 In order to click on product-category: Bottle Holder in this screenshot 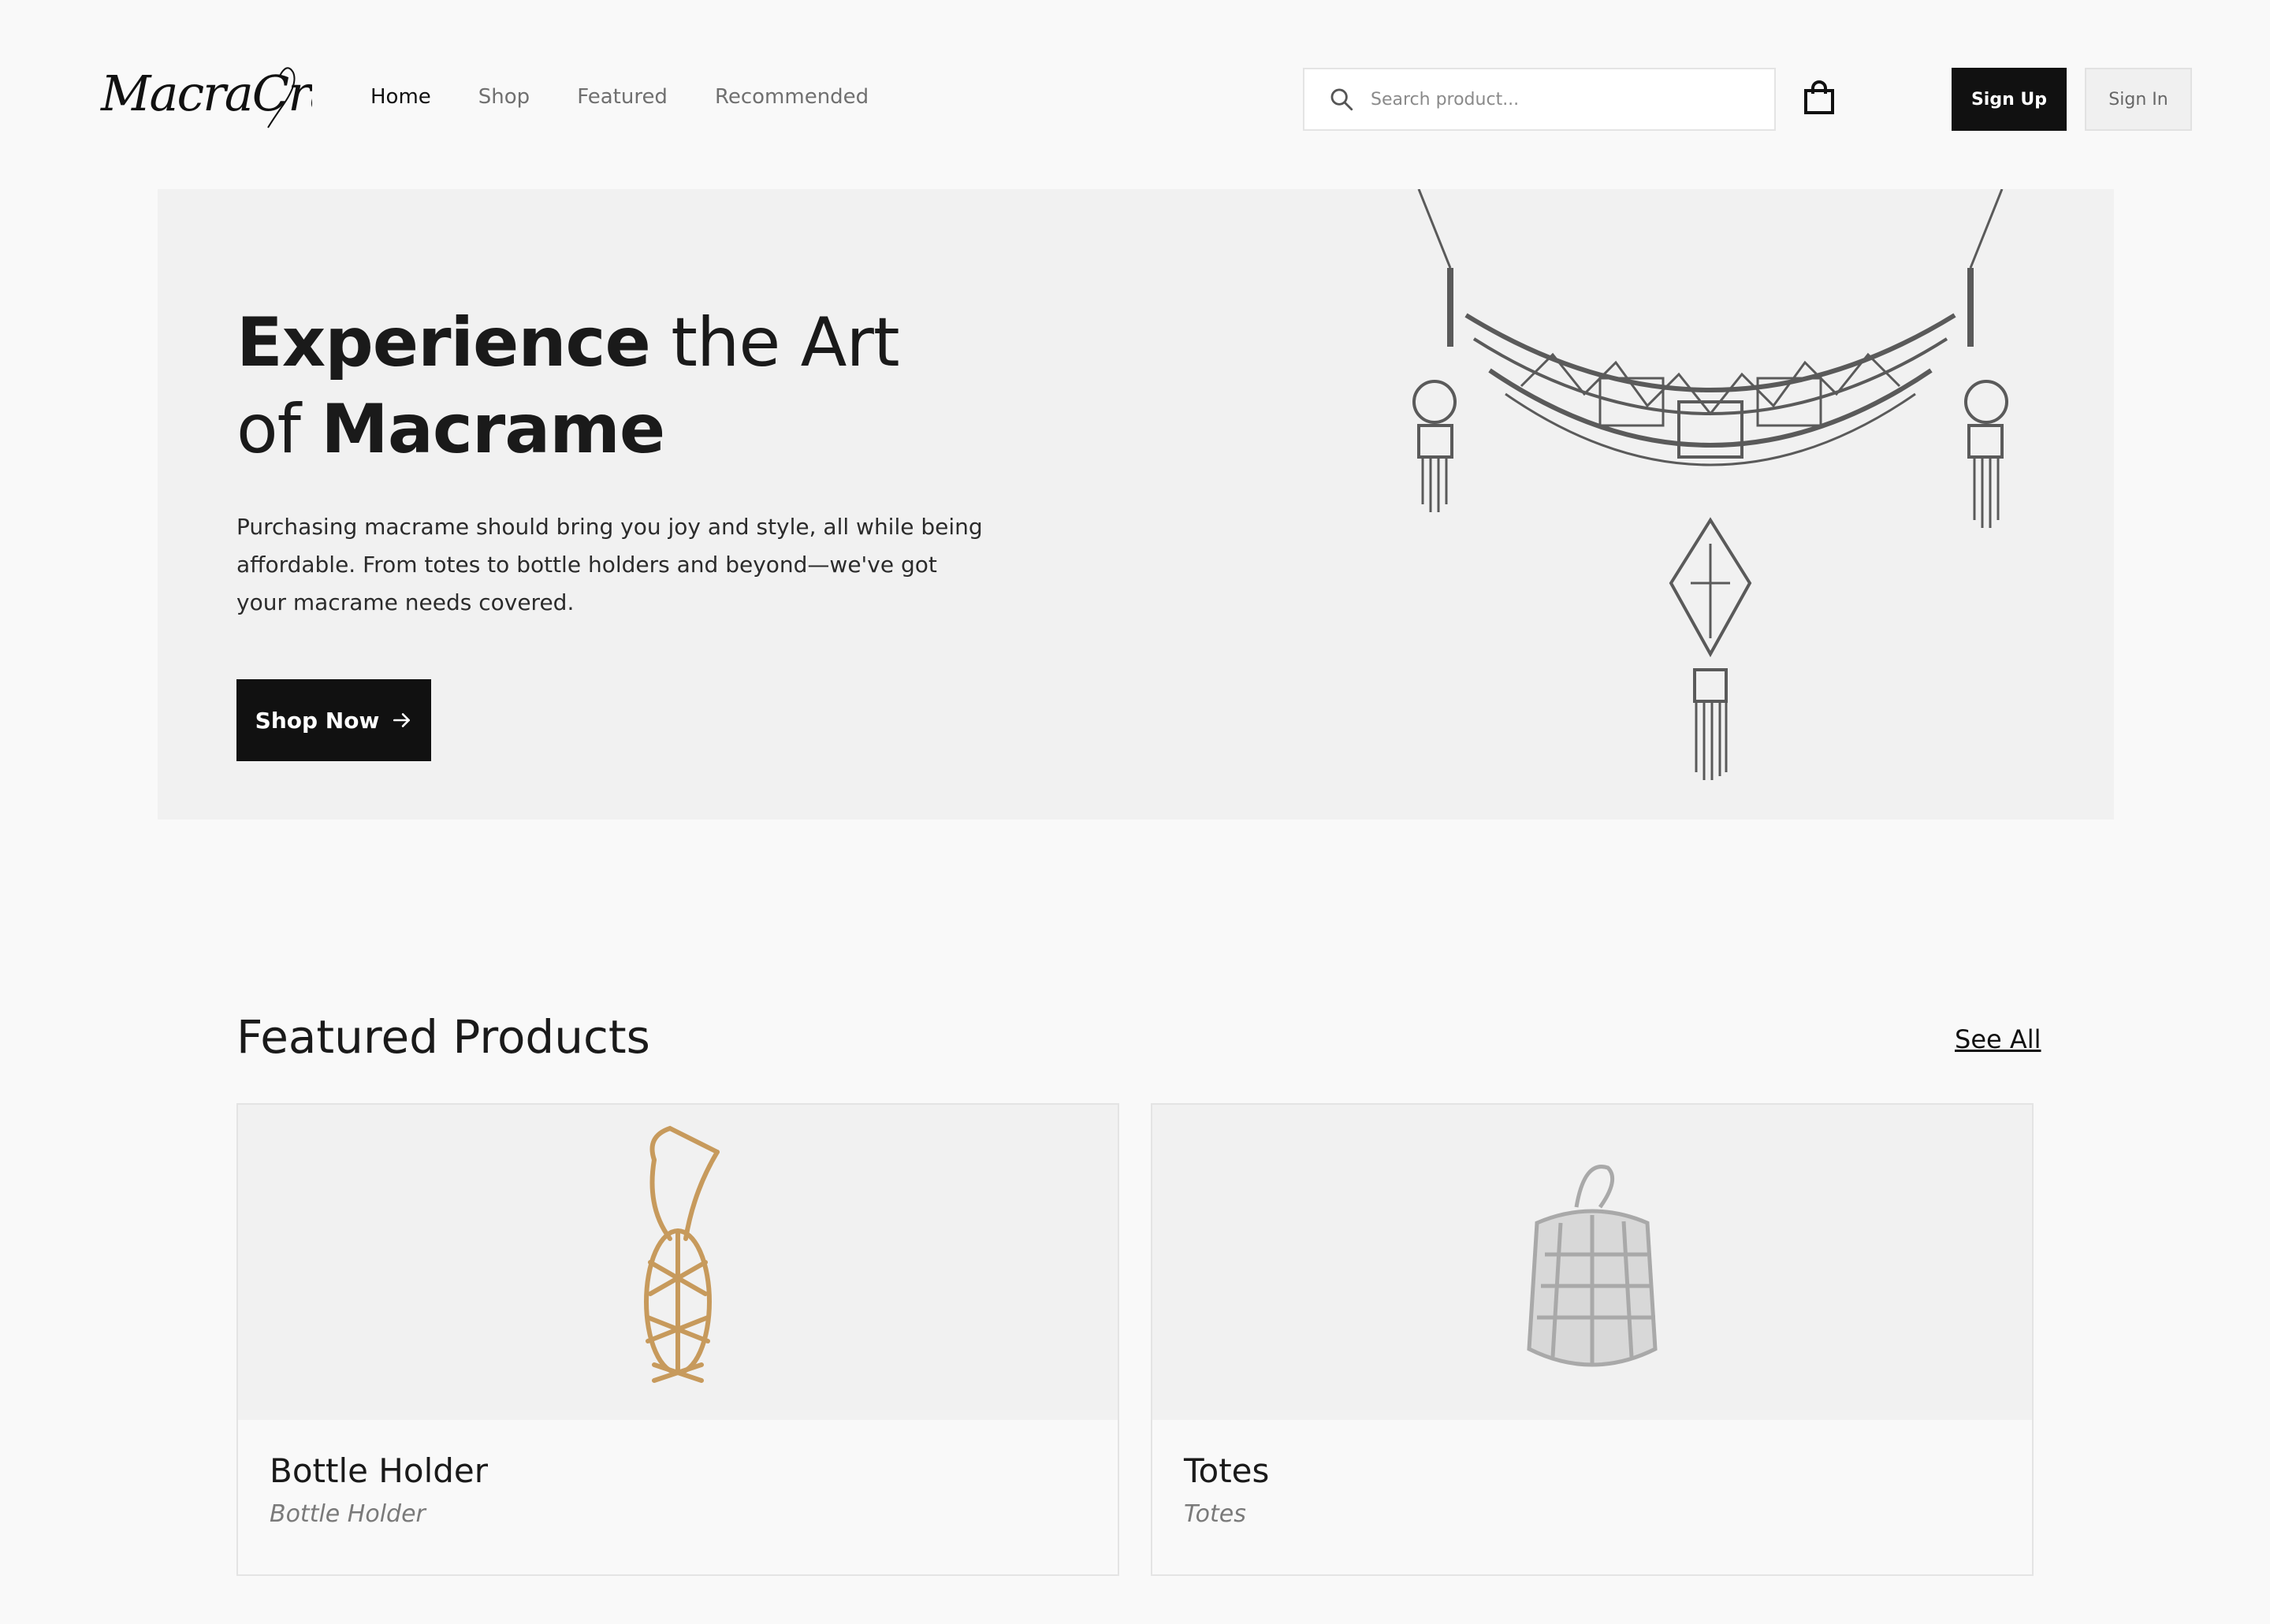, I will do `click(348, 1514)`.